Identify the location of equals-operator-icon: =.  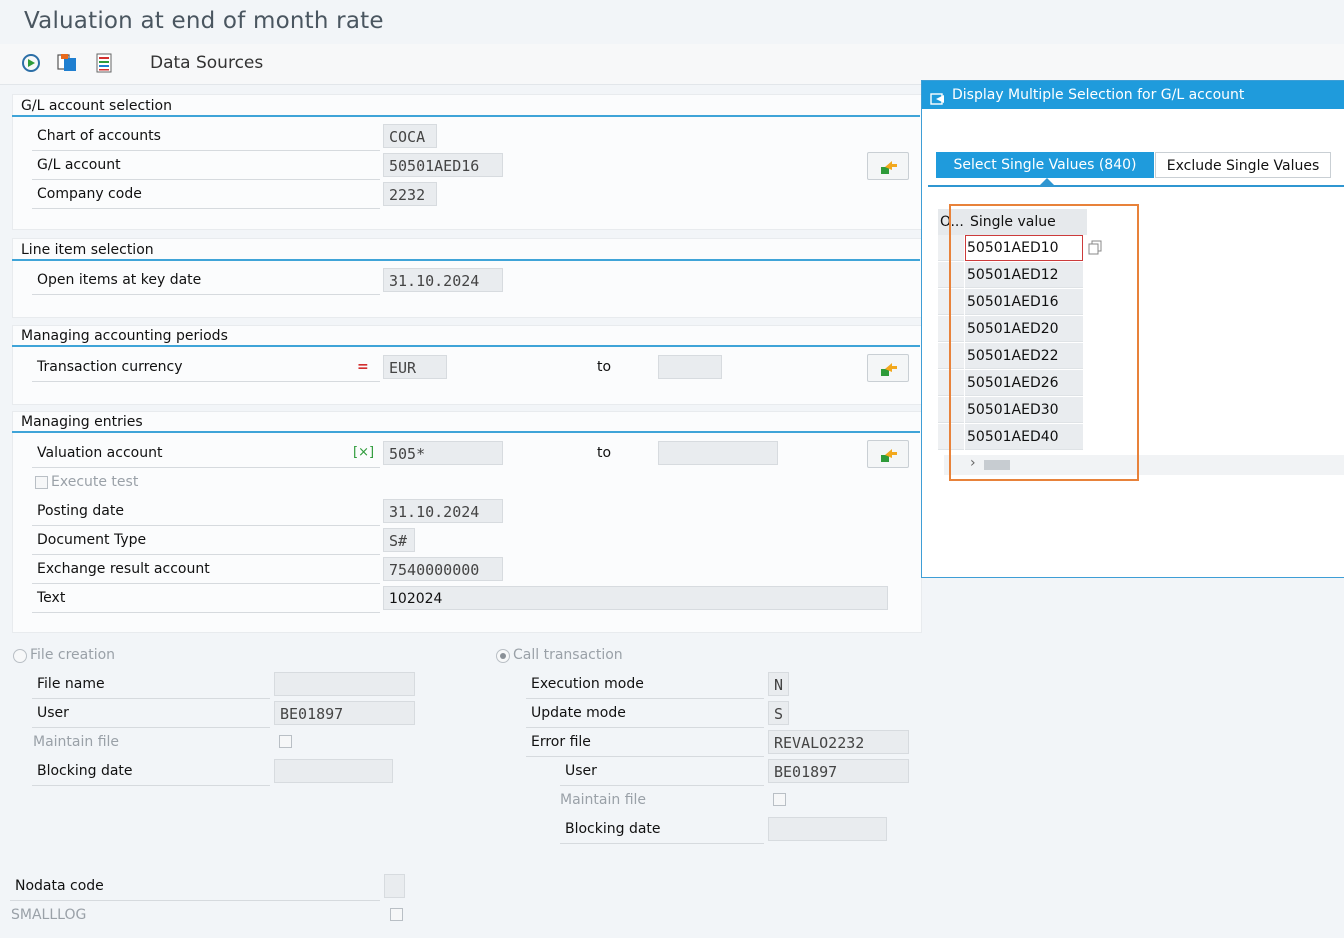
(363, 367).